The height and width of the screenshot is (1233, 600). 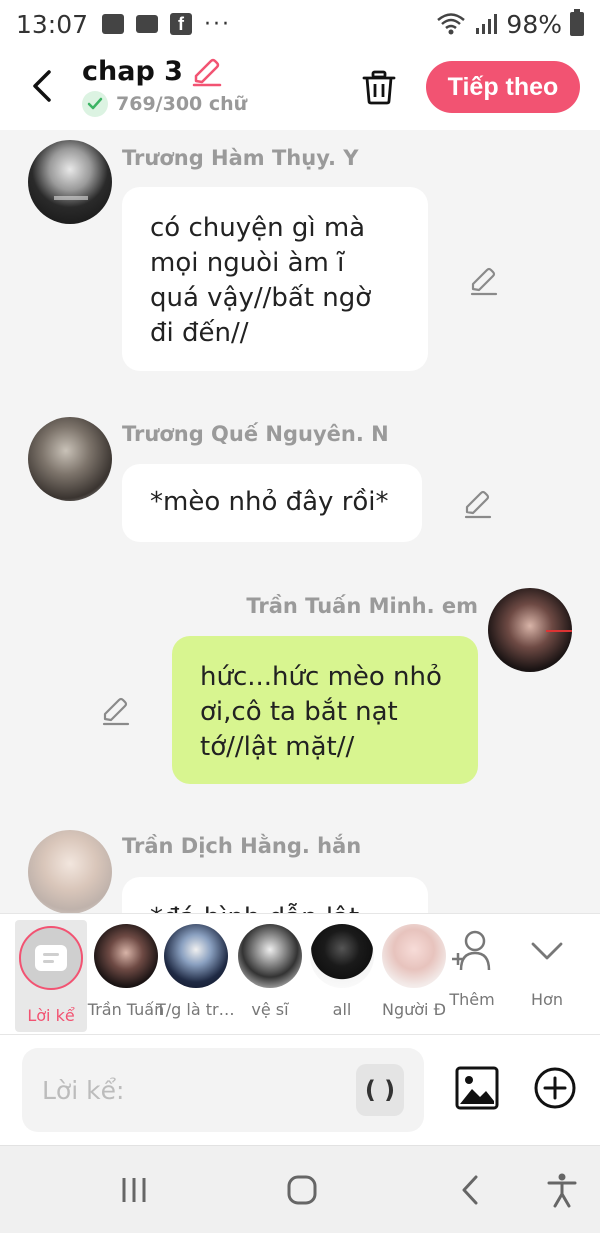 I want to click on character-option: Trần Tuấn, so click(x=126, y=971).